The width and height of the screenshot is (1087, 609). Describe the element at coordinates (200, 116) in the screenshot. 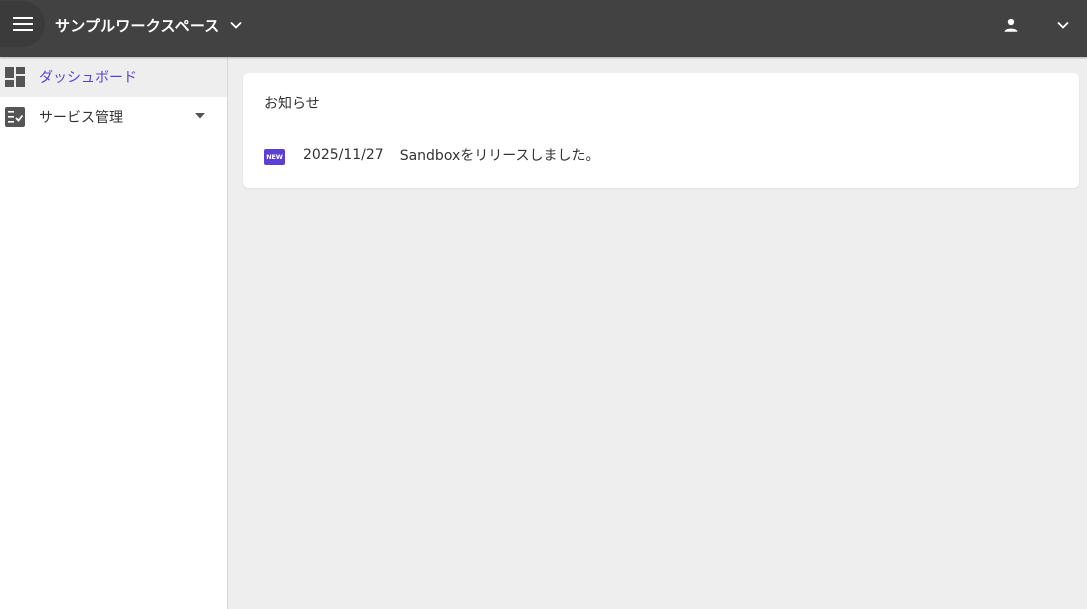

I see `caret-down-icon` at that location.